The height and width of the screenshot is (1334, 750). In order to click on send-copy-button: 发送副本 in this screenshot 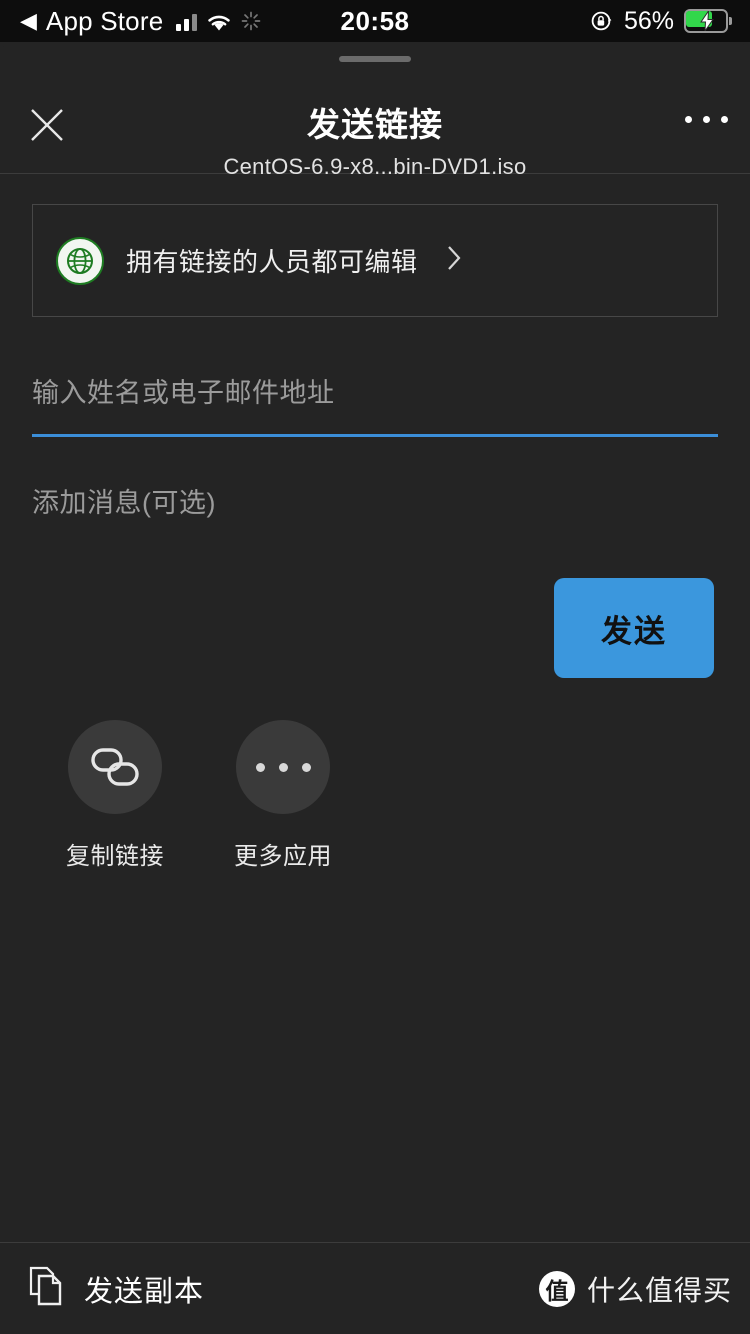, I will do `click(102, 1288)`.